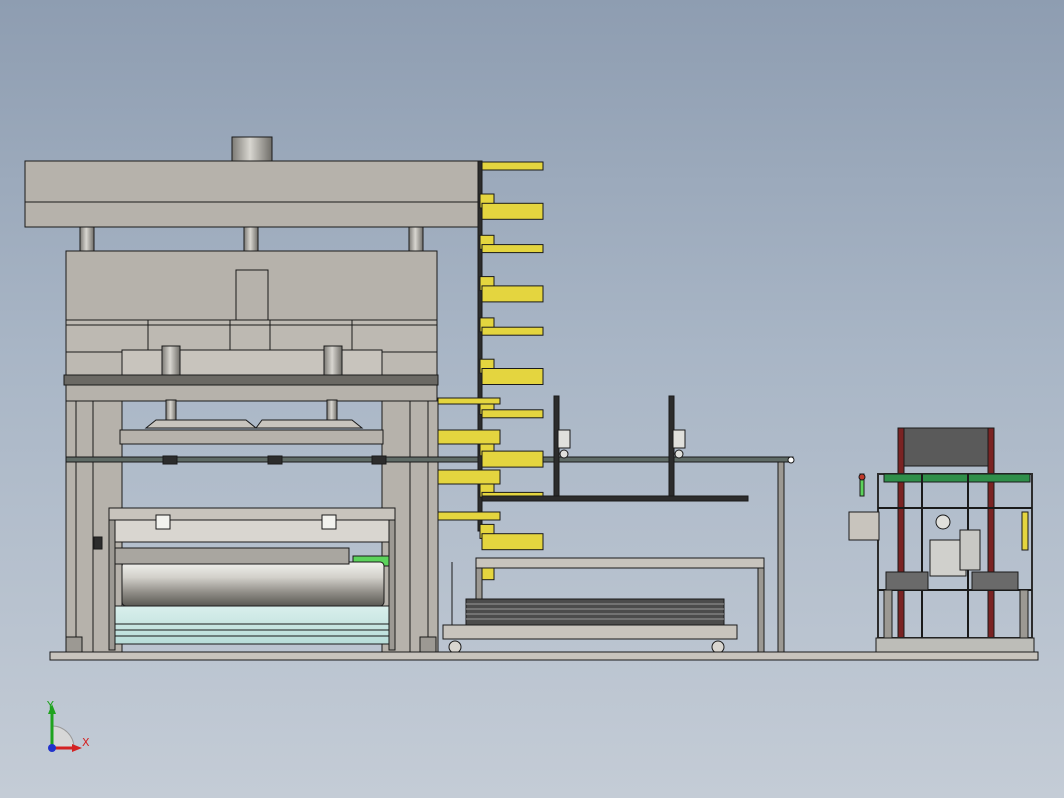  I want to click on press-cooling-tray, so click(252, 625).